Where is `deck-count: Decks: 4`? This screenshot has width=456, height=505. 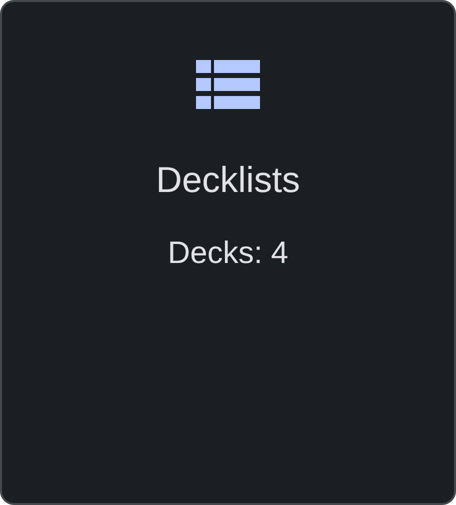
deck-count: Decks: 4 is located at coordinates (228, 253).